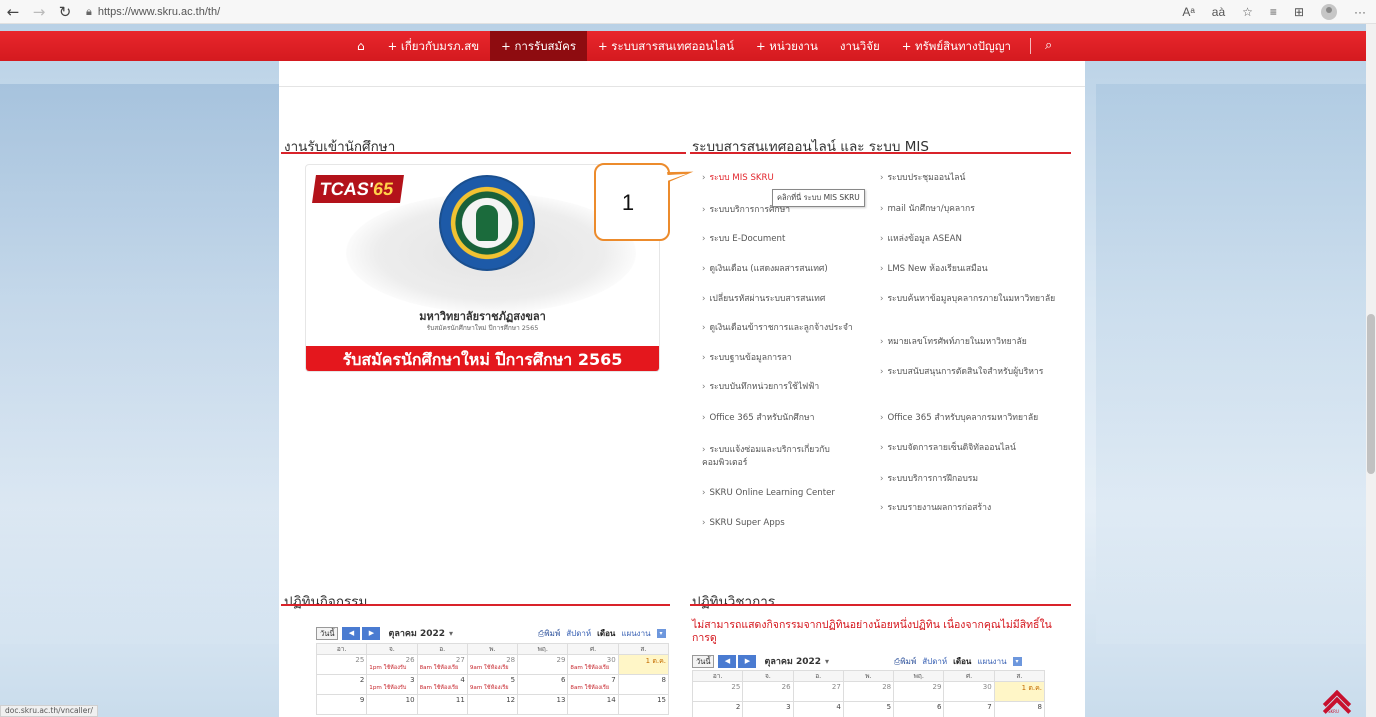 This screenshot has height=717, width=1376. I want to click on calendar-day: 30, so click(969, 691).